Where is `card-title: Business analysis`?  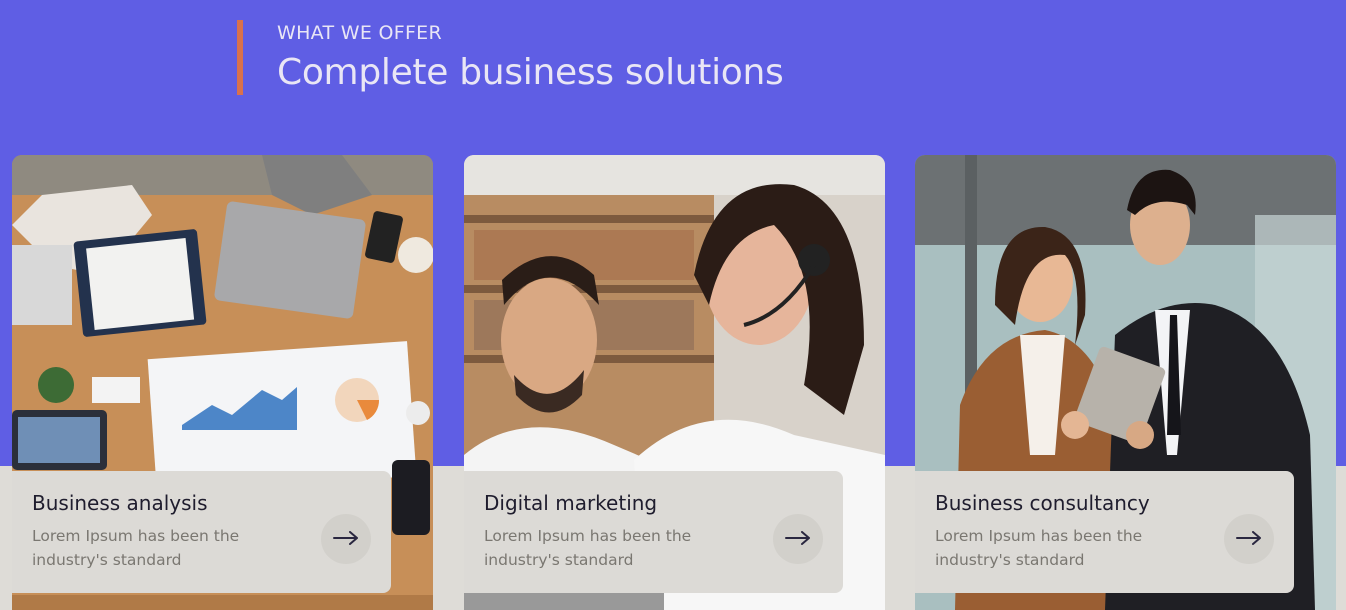 card-title: Business analysis is located at coordinates (120, 503).